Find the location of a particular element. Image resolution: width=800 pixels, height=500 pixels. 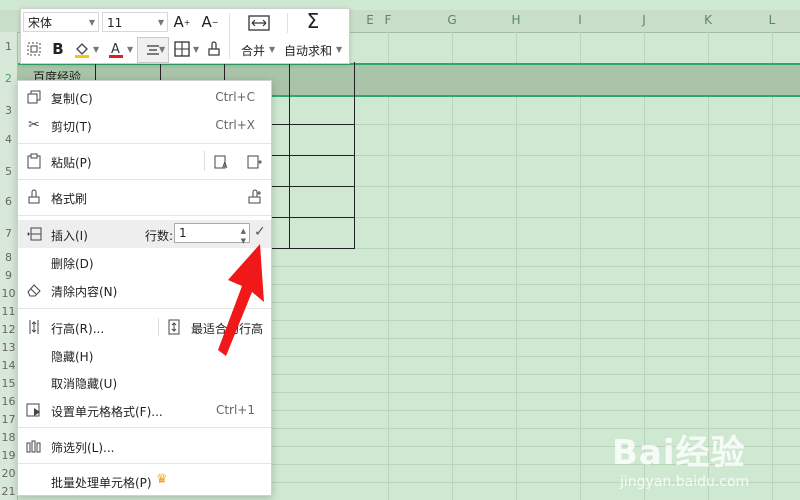

menu-item-label: 插入(I) is located at coordinates (69, 236).